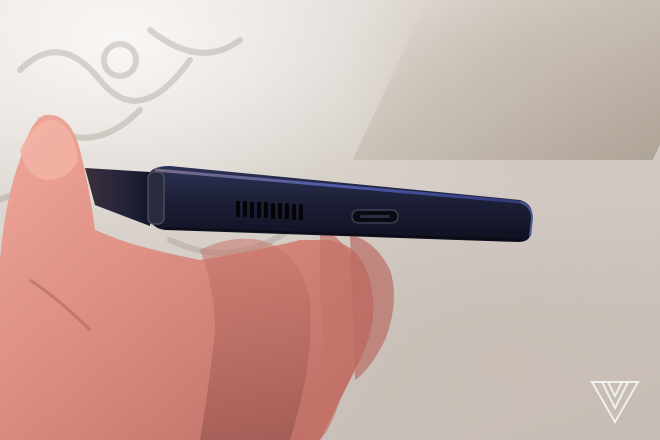 The image size is (660, 440). Describe the element at coordinates (615, 403) in the screenshot. I see `the-verge-logo-icon` at that location.